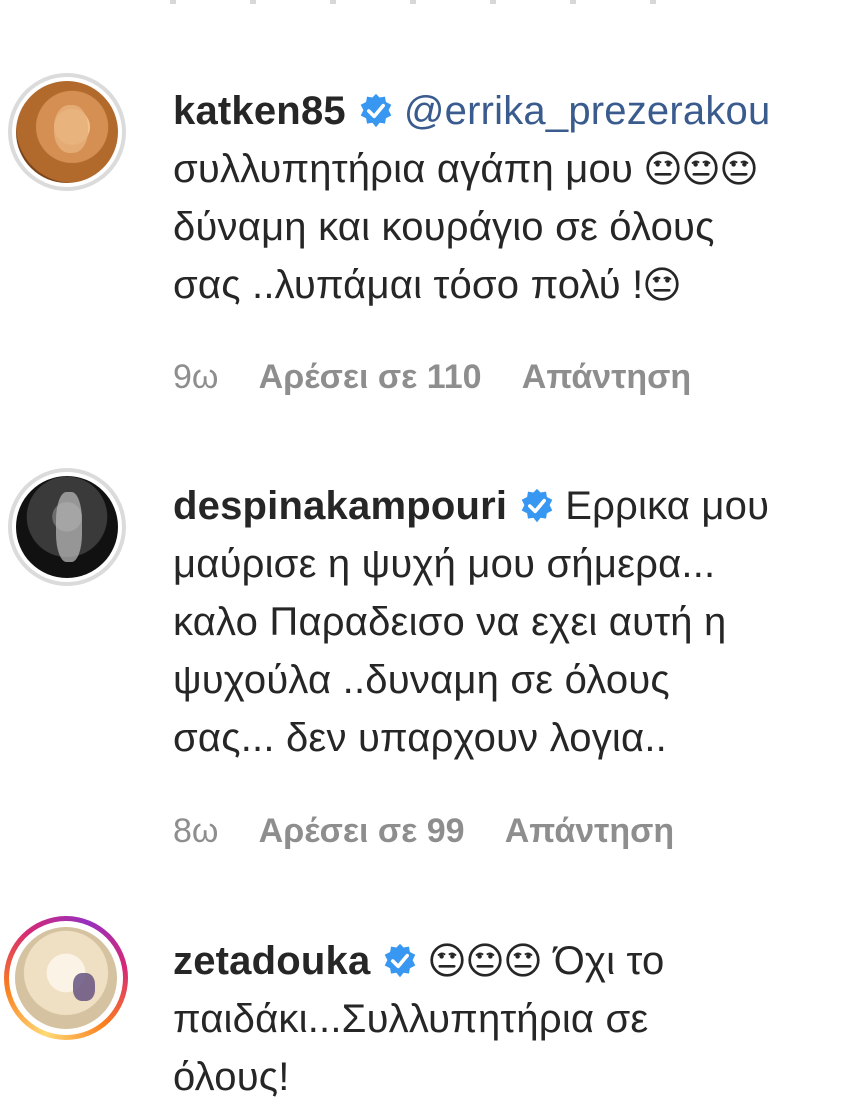  I want to click on comment-text: όλους!, so click(231, 1077).